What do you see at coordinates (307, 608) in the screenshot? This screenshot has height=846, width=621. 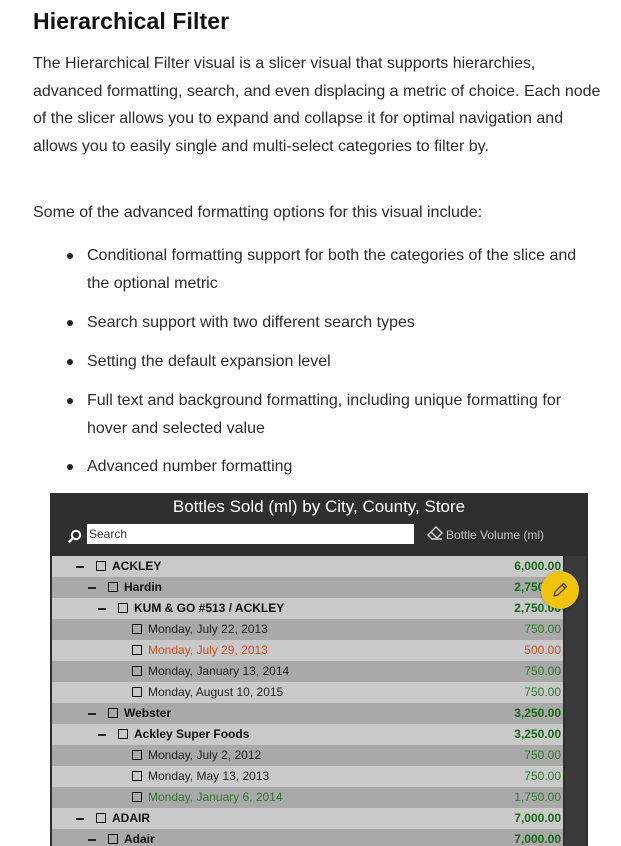 I see `tree-row: KUM & GO #513 / ACKLEY 2,750.00` at bounding box center [307, 608].